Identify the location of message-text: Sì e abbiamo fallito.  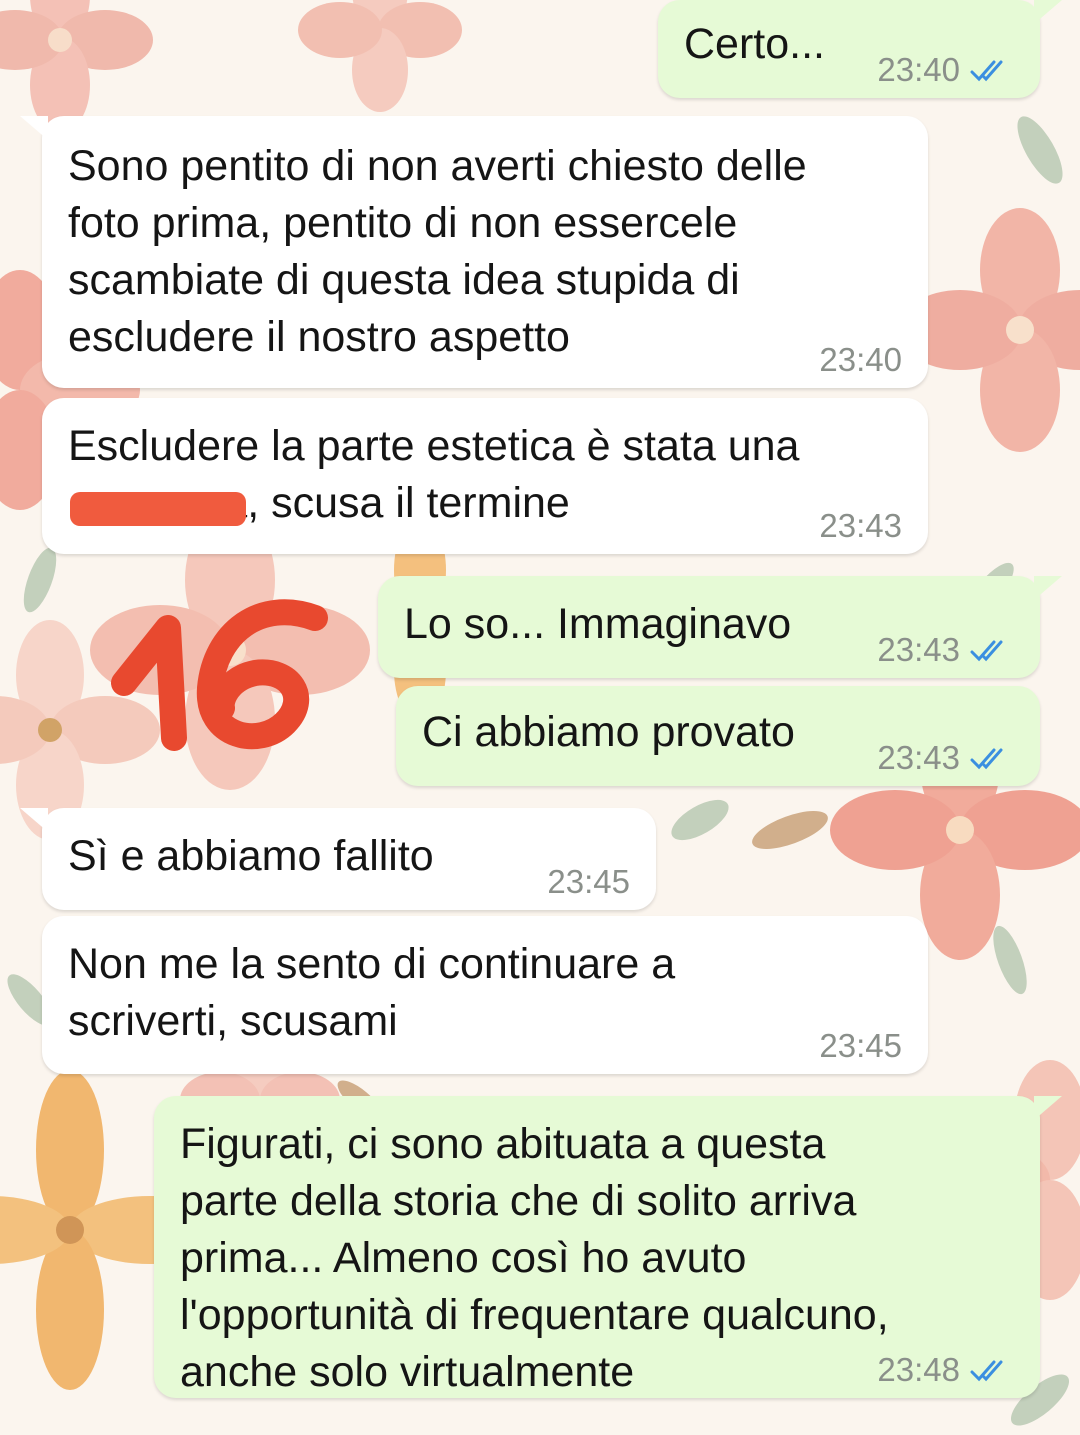
(251, 856).